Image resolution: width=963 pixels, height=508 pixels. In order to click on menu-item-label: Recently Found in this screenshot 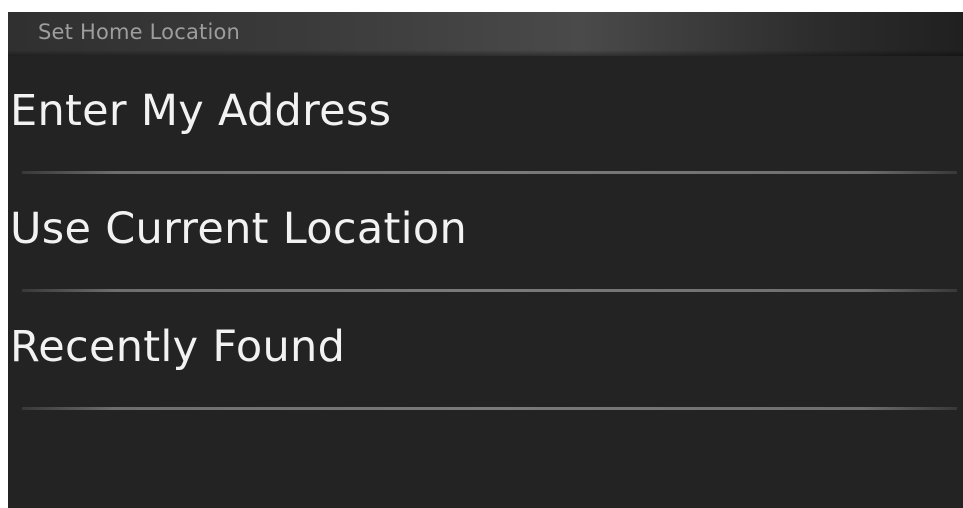, I will do `click(178, 347)`.